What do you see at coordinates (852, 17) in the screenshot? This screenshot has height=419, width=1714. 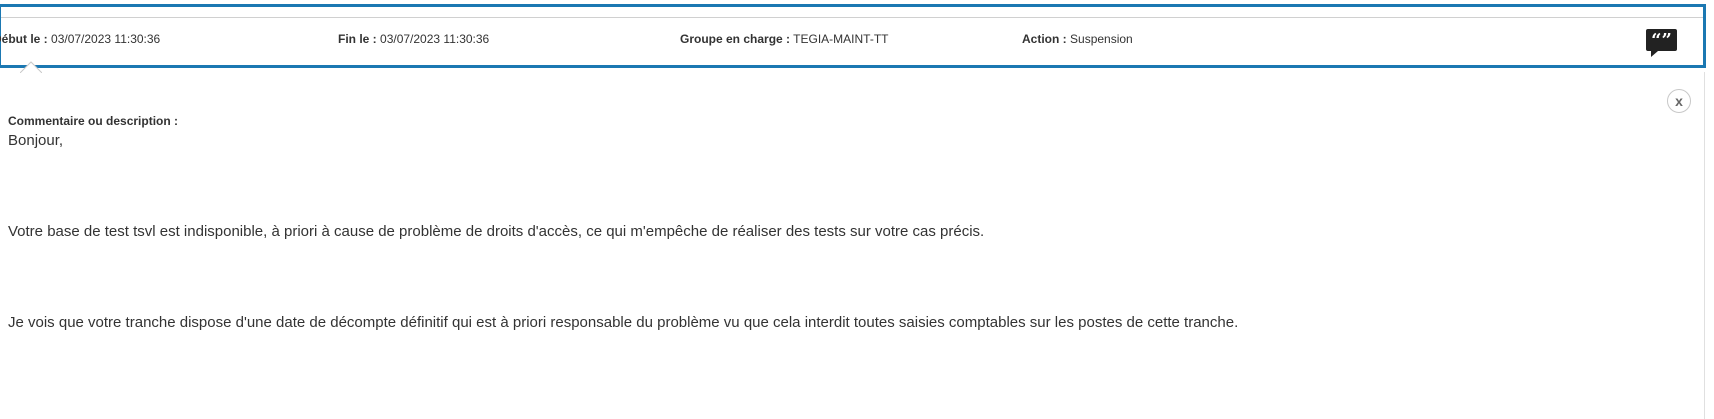 I see `header-divider` at bounding box center [852, 17].